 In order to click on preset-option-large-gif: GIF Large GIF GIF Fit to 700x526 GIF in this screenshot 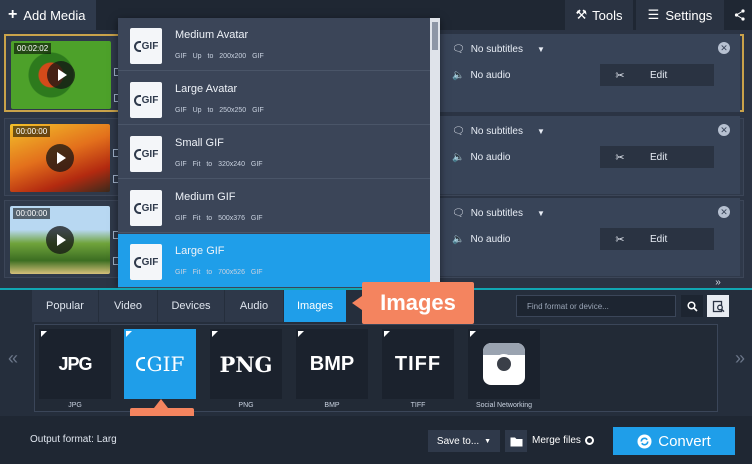, I will do `click(274, 260)`.